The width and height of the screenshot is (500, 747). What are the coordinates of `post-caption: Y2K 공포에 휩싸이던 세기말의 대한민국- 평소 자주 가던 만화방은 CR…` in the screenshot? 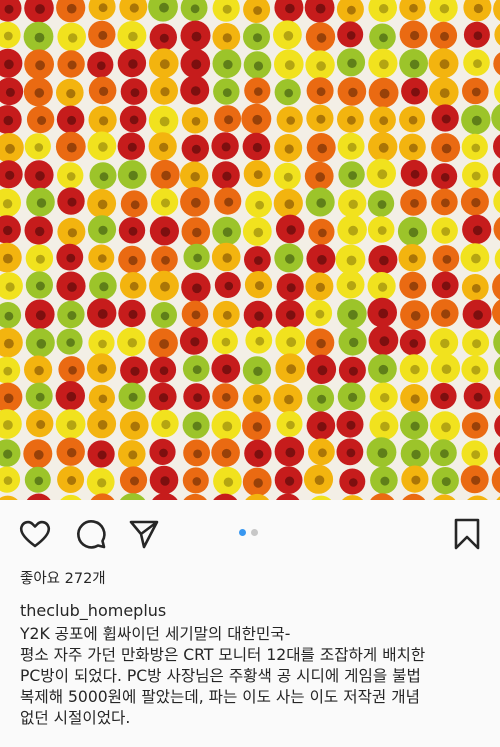 It's located at (255, 676).